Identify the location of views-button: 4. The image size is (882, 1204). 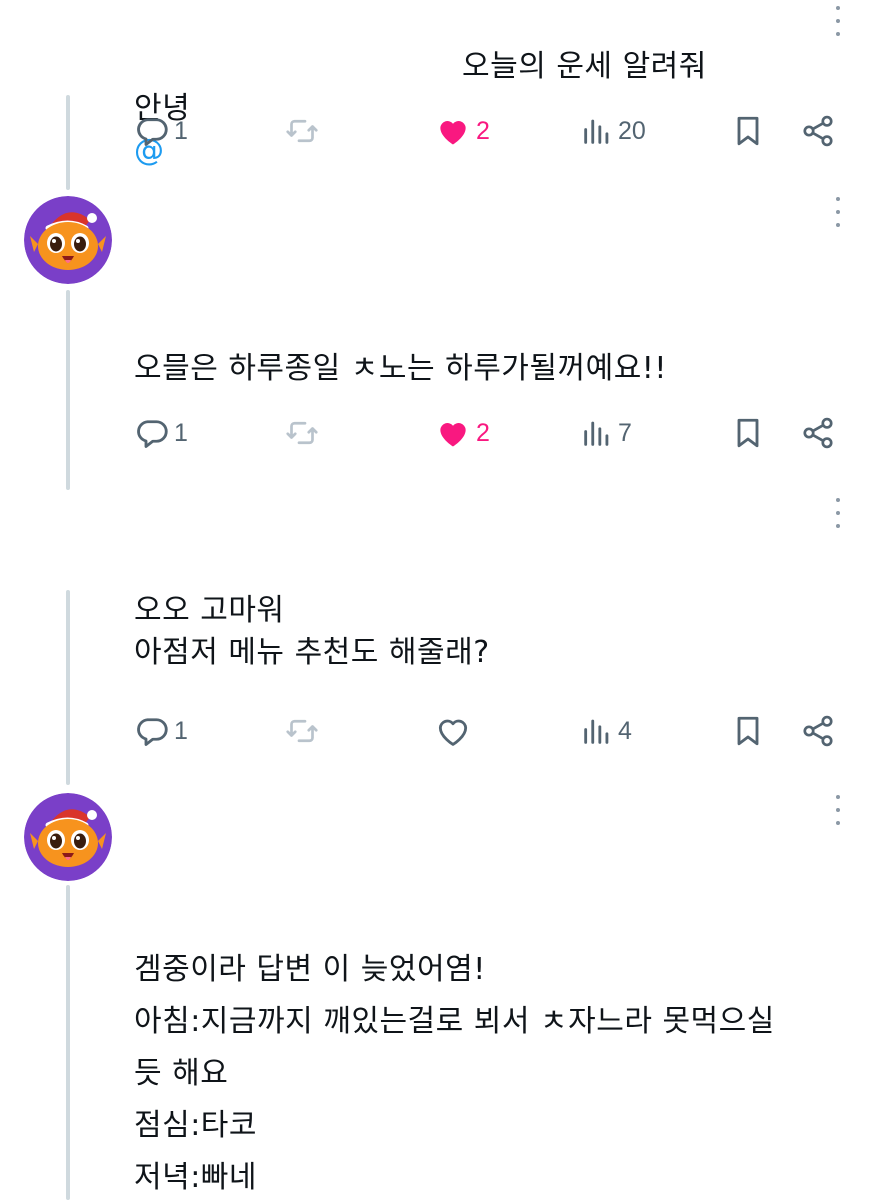
(606, 731).